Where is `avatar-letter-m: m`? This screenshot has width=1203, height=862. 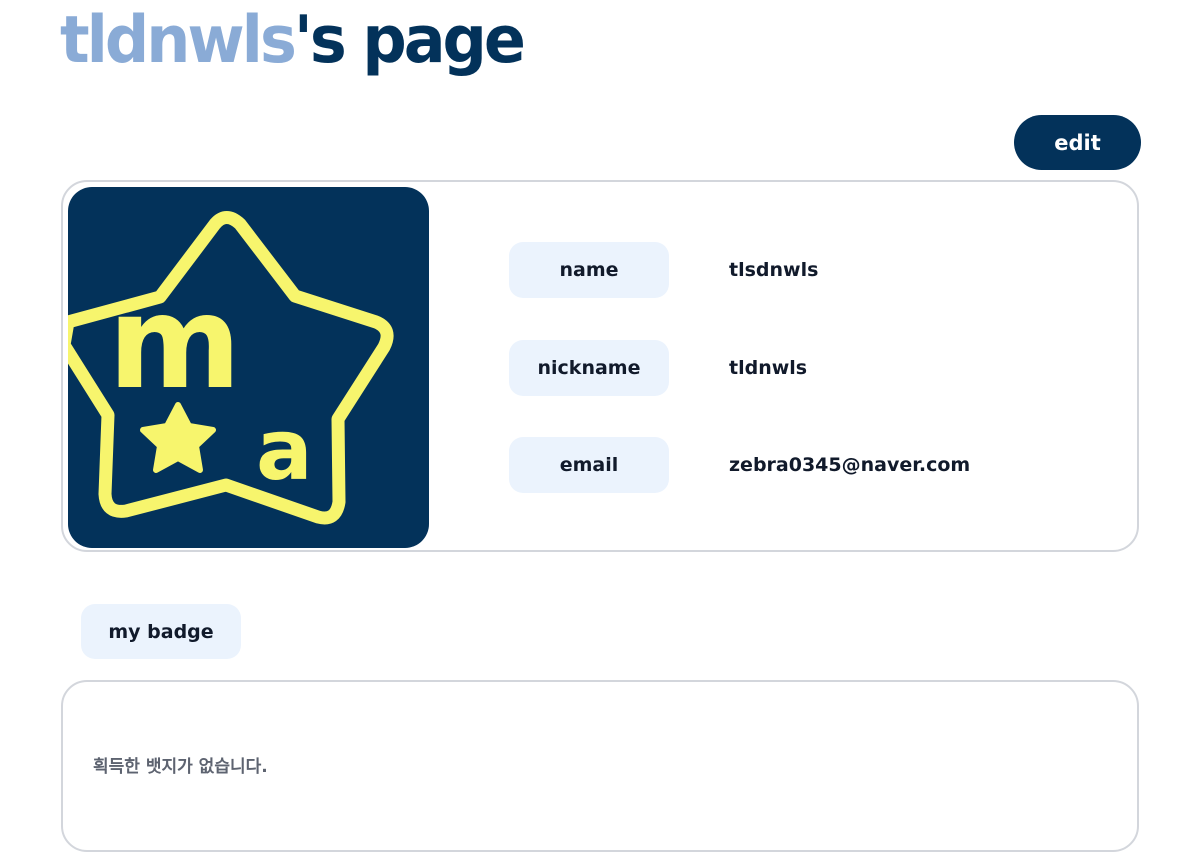 avatar-letter-m: m is located at coordinates (174, 343).